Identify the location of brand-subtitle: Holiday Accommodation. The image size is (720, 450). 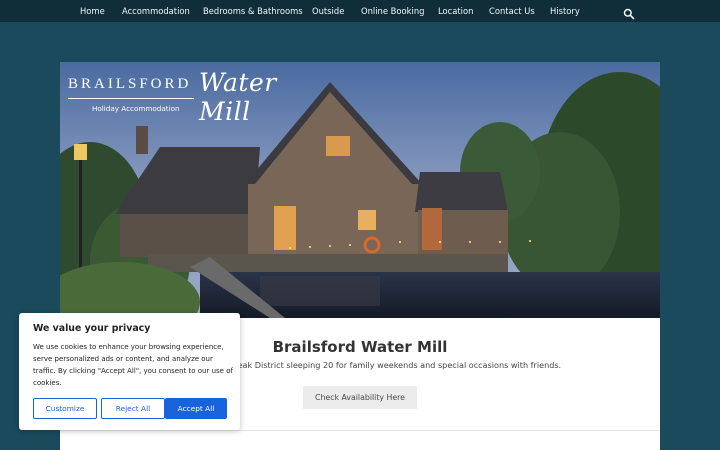
(136, 108).